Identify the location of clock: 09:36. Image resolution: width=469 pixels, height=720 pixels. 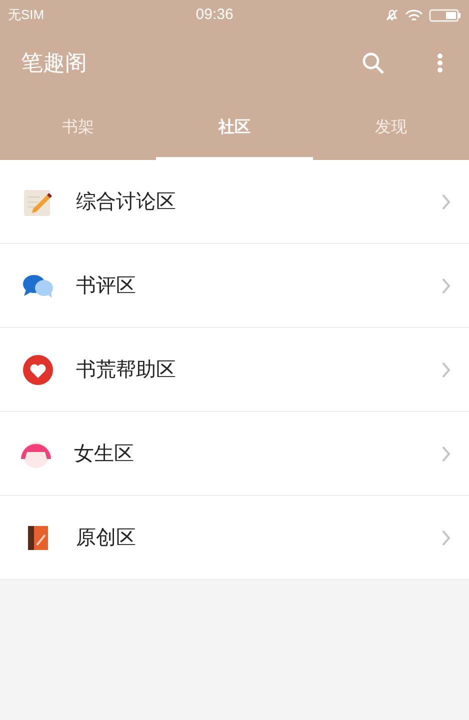
(215, 14).